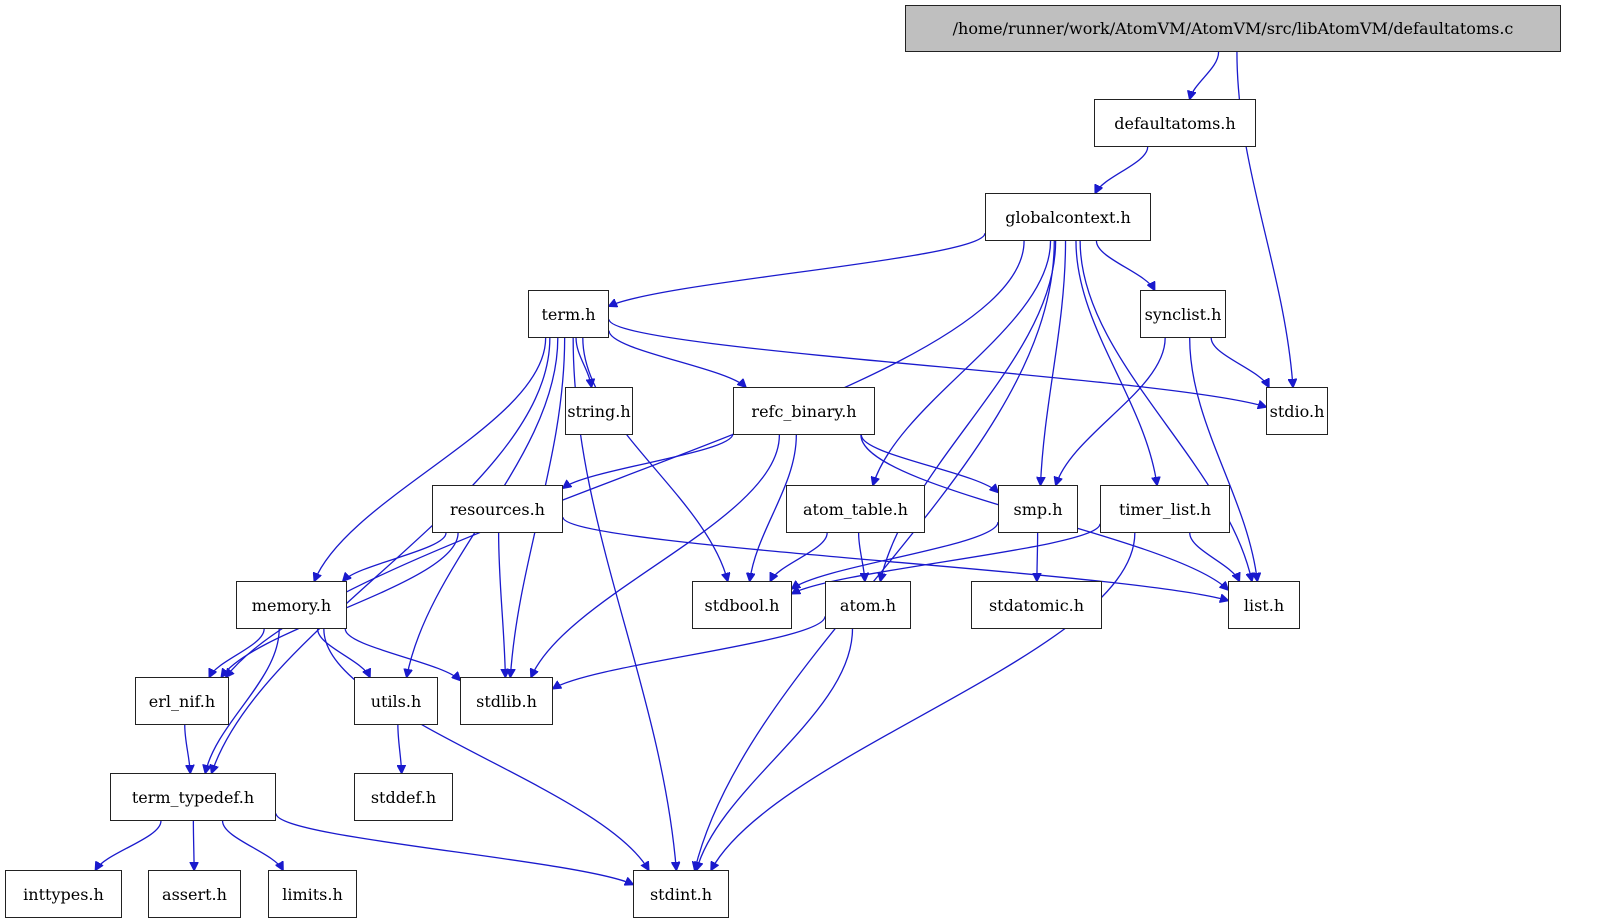  What do you see at coordinates (1297, 411) in the screenshot?
I see `node-stdio-h: stdio.h` at bounding box center [1297, 411].